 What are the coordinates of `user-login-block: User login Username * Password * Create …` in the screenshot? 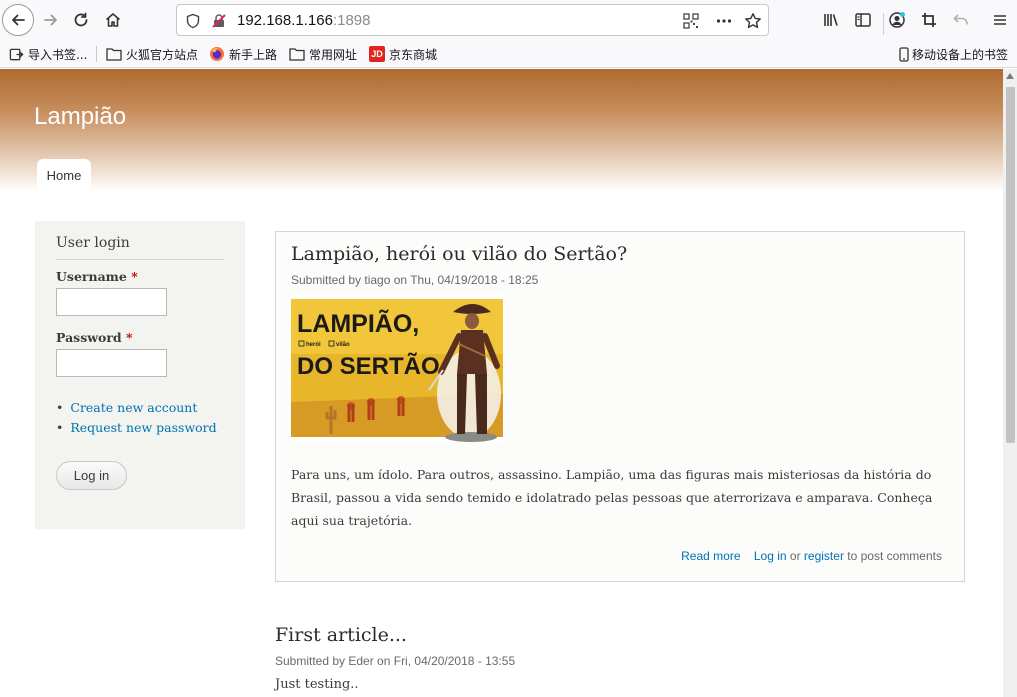 It's located at (140, 375).